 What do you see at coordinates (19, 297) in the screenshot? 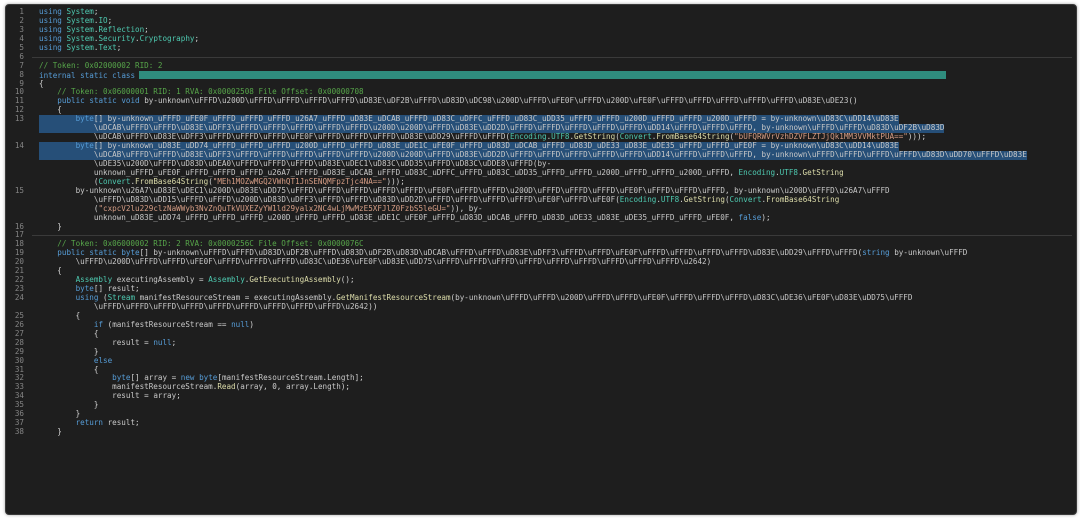
I see `line-number: 24` at bounding box center [19, 297].